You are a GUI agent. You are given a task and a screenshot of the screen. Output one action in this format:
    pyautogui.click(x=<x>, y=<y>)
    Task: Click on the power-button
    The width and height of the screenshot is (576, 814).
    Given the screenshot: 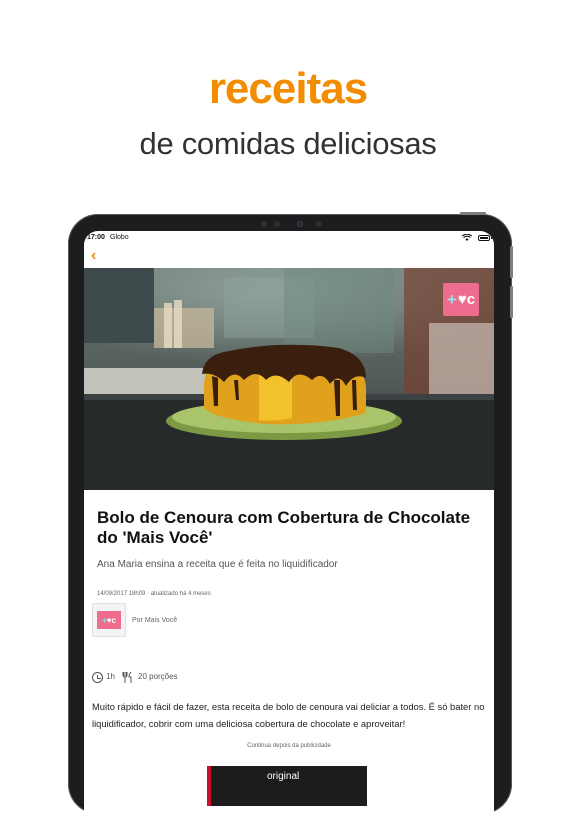 What is the action you would take?
    pyautogui.click(x=473, y=213)
    